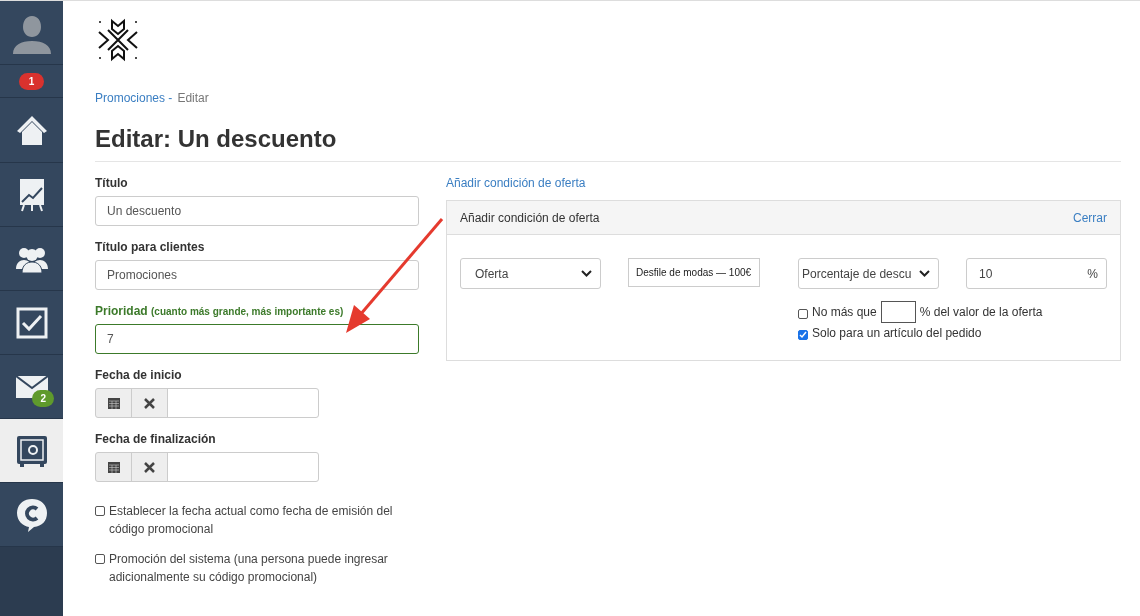  Describe the element at coordinates (844, 312) in the screenshot. I see `option-label: No más que` at that location.